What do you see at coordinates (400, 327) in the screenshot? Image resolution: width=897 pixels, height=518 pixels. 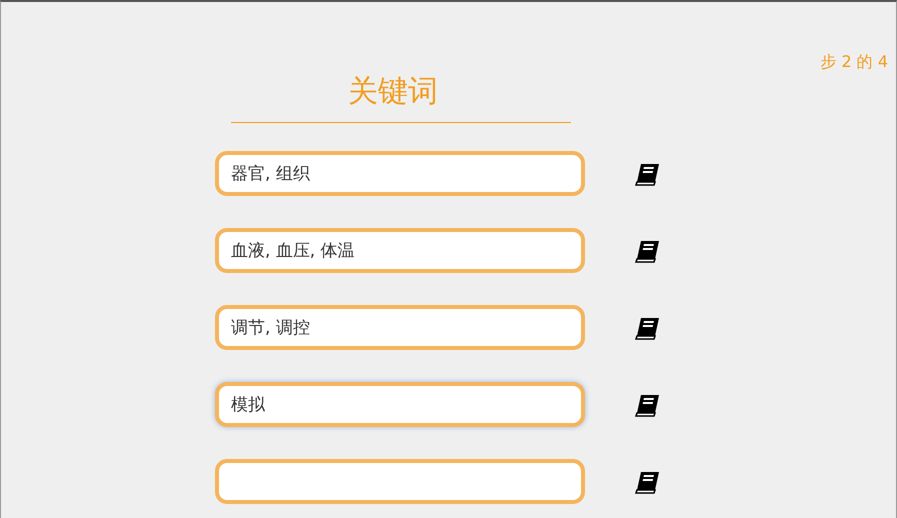 I see `keyword-field: 调节, 调控` at bounding box center [400, 327].